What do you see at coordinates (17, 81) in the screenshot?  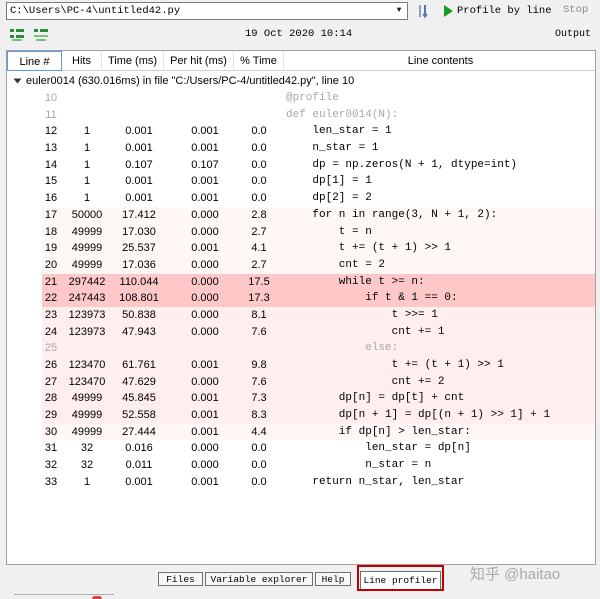 I see `collapse-triangle-icon` at bounding box center [17, 81].